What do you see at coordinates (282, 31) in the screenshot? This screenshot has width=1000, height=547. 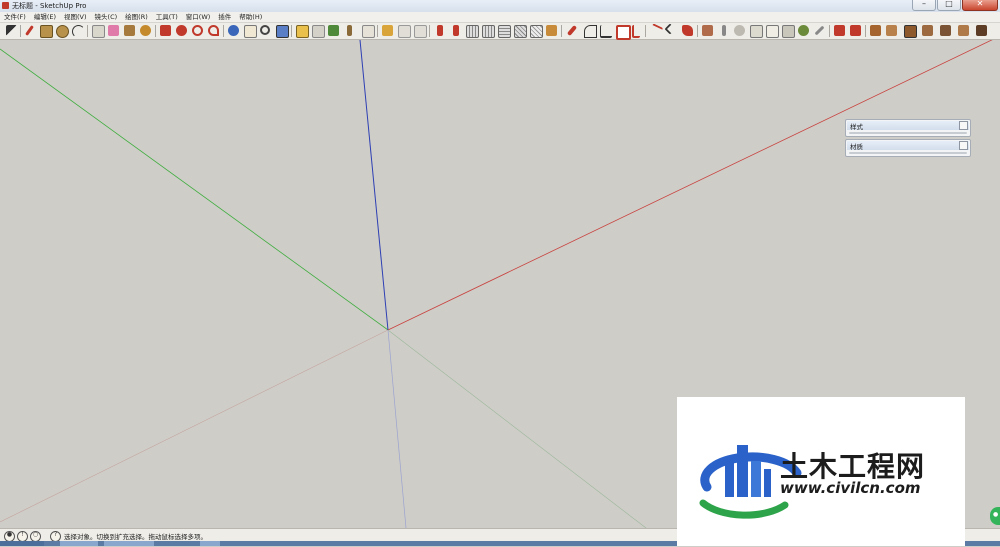 I see `zoom-extents-icon` at bounding box center [282, 31].